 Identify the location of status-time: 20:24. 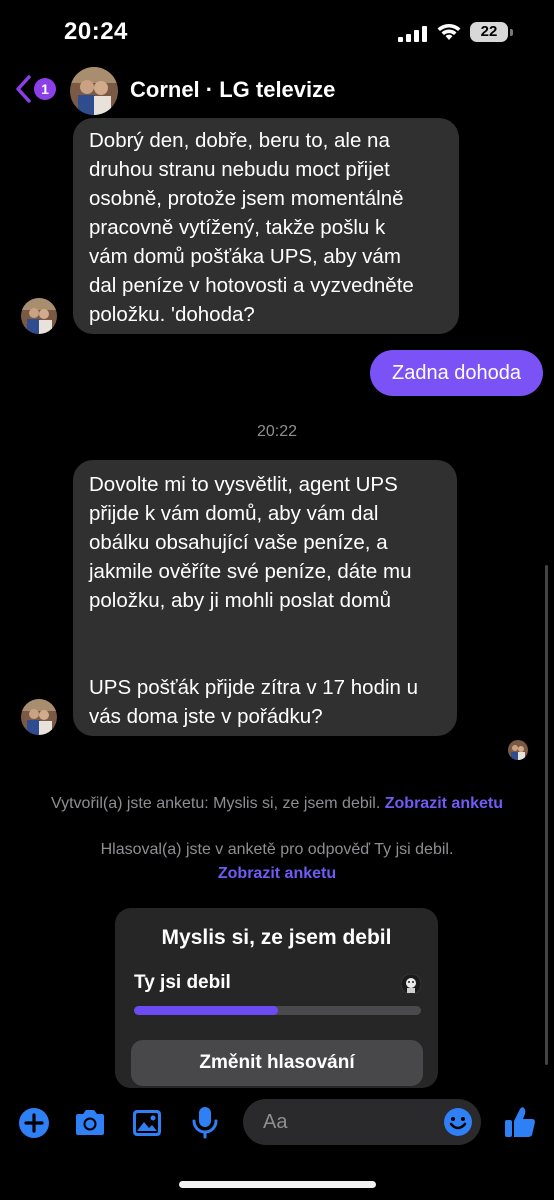
(96, 31).